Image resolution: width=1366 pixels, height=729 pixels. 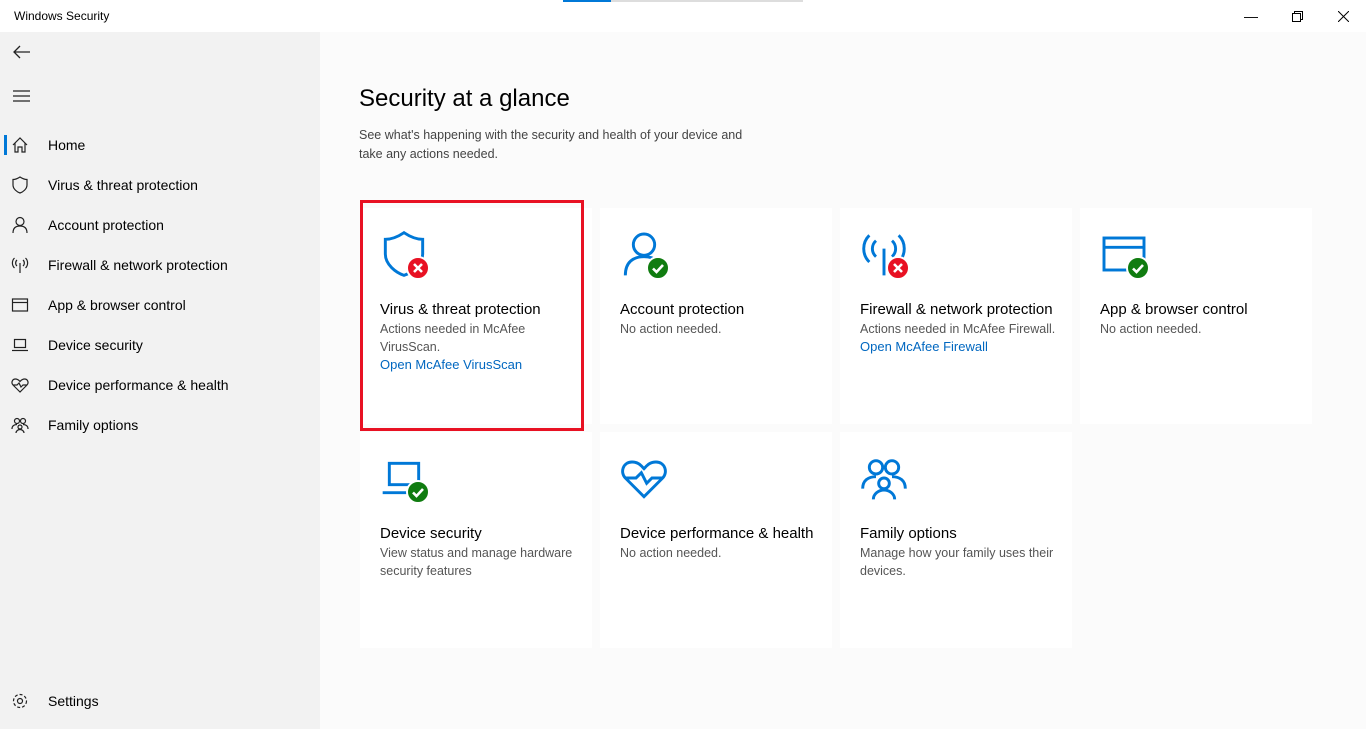 What do you see at coordinates (138, 385) in the screenshot?
I see `sidebar-item-label: Device performance & health` at bounding box center [138, 385].